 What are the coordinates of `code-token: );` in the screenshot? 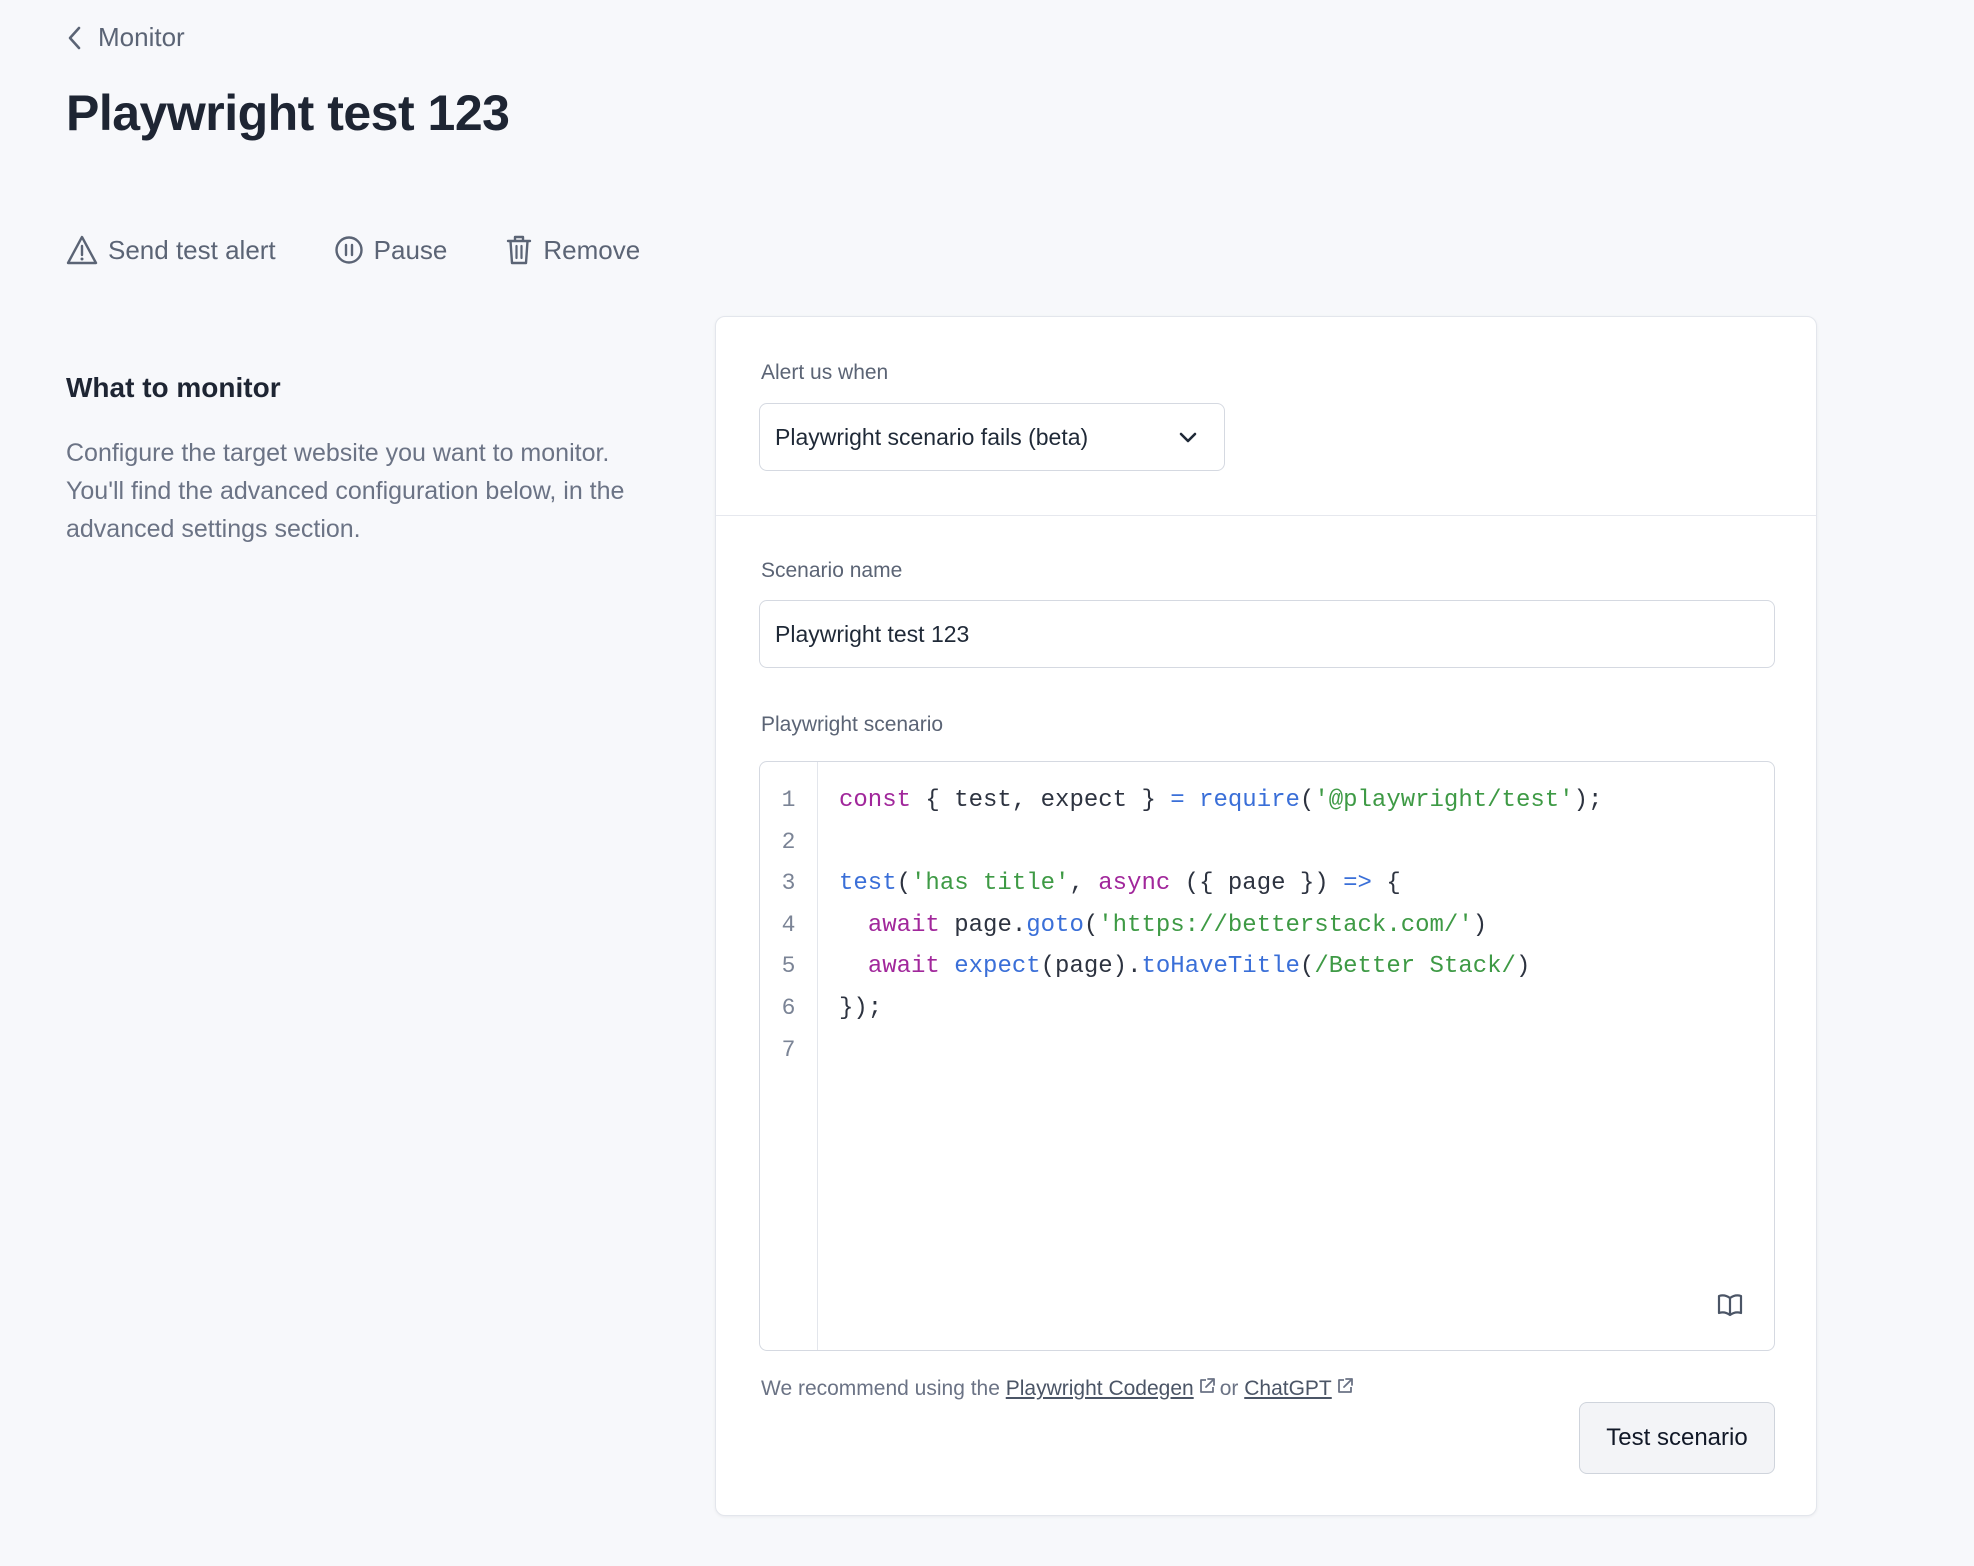 It's located at (1588, 800).